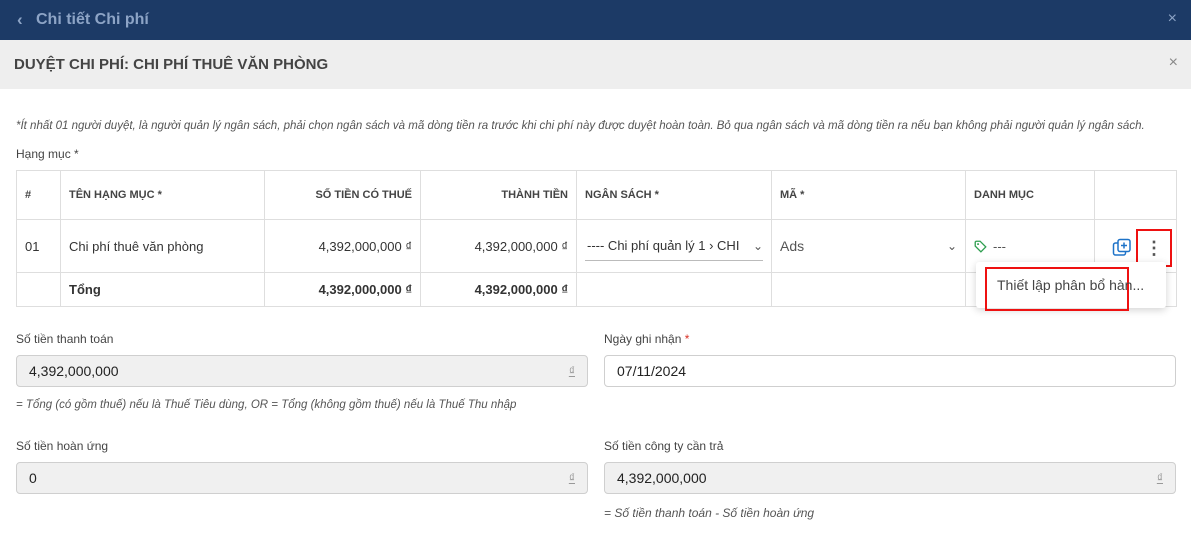 The height and width of the screenshot is (536, 1191). I want to click on refund-amount-field: 0 ₫, so click(302, 478).